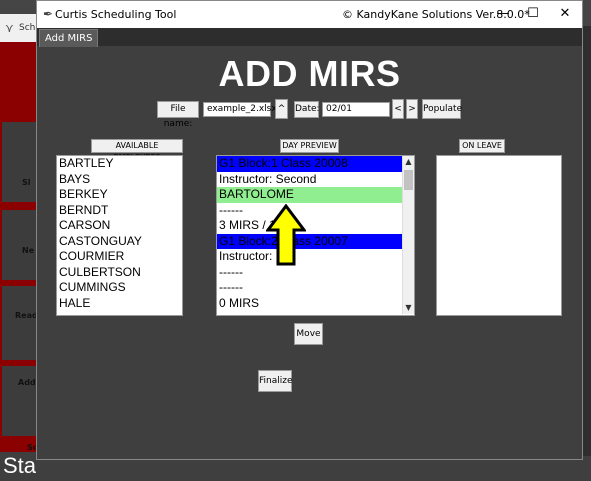 The image size is (591, 481). What do you see at coordinates (307, 109) in the screenshot?
I see `date-label: Date:` at bounding box center [307, 109].